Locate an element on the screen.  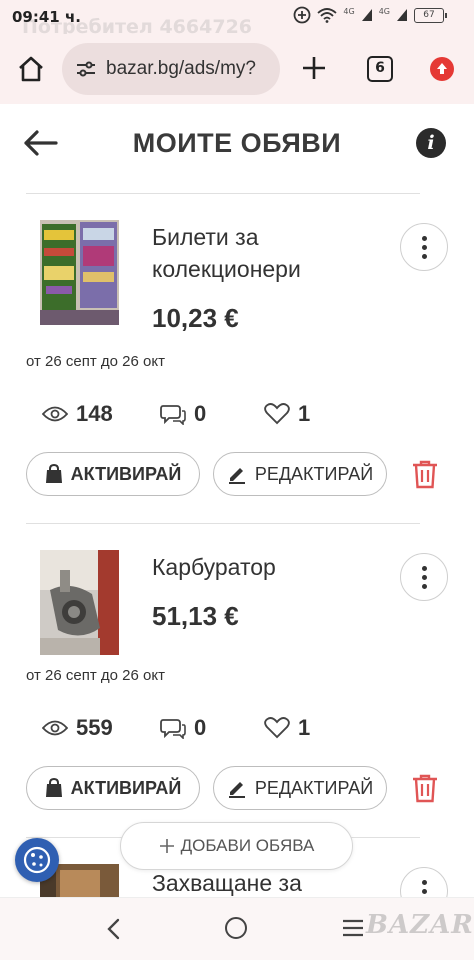
network-type-2: 4G is located at coordinates (384, 11).